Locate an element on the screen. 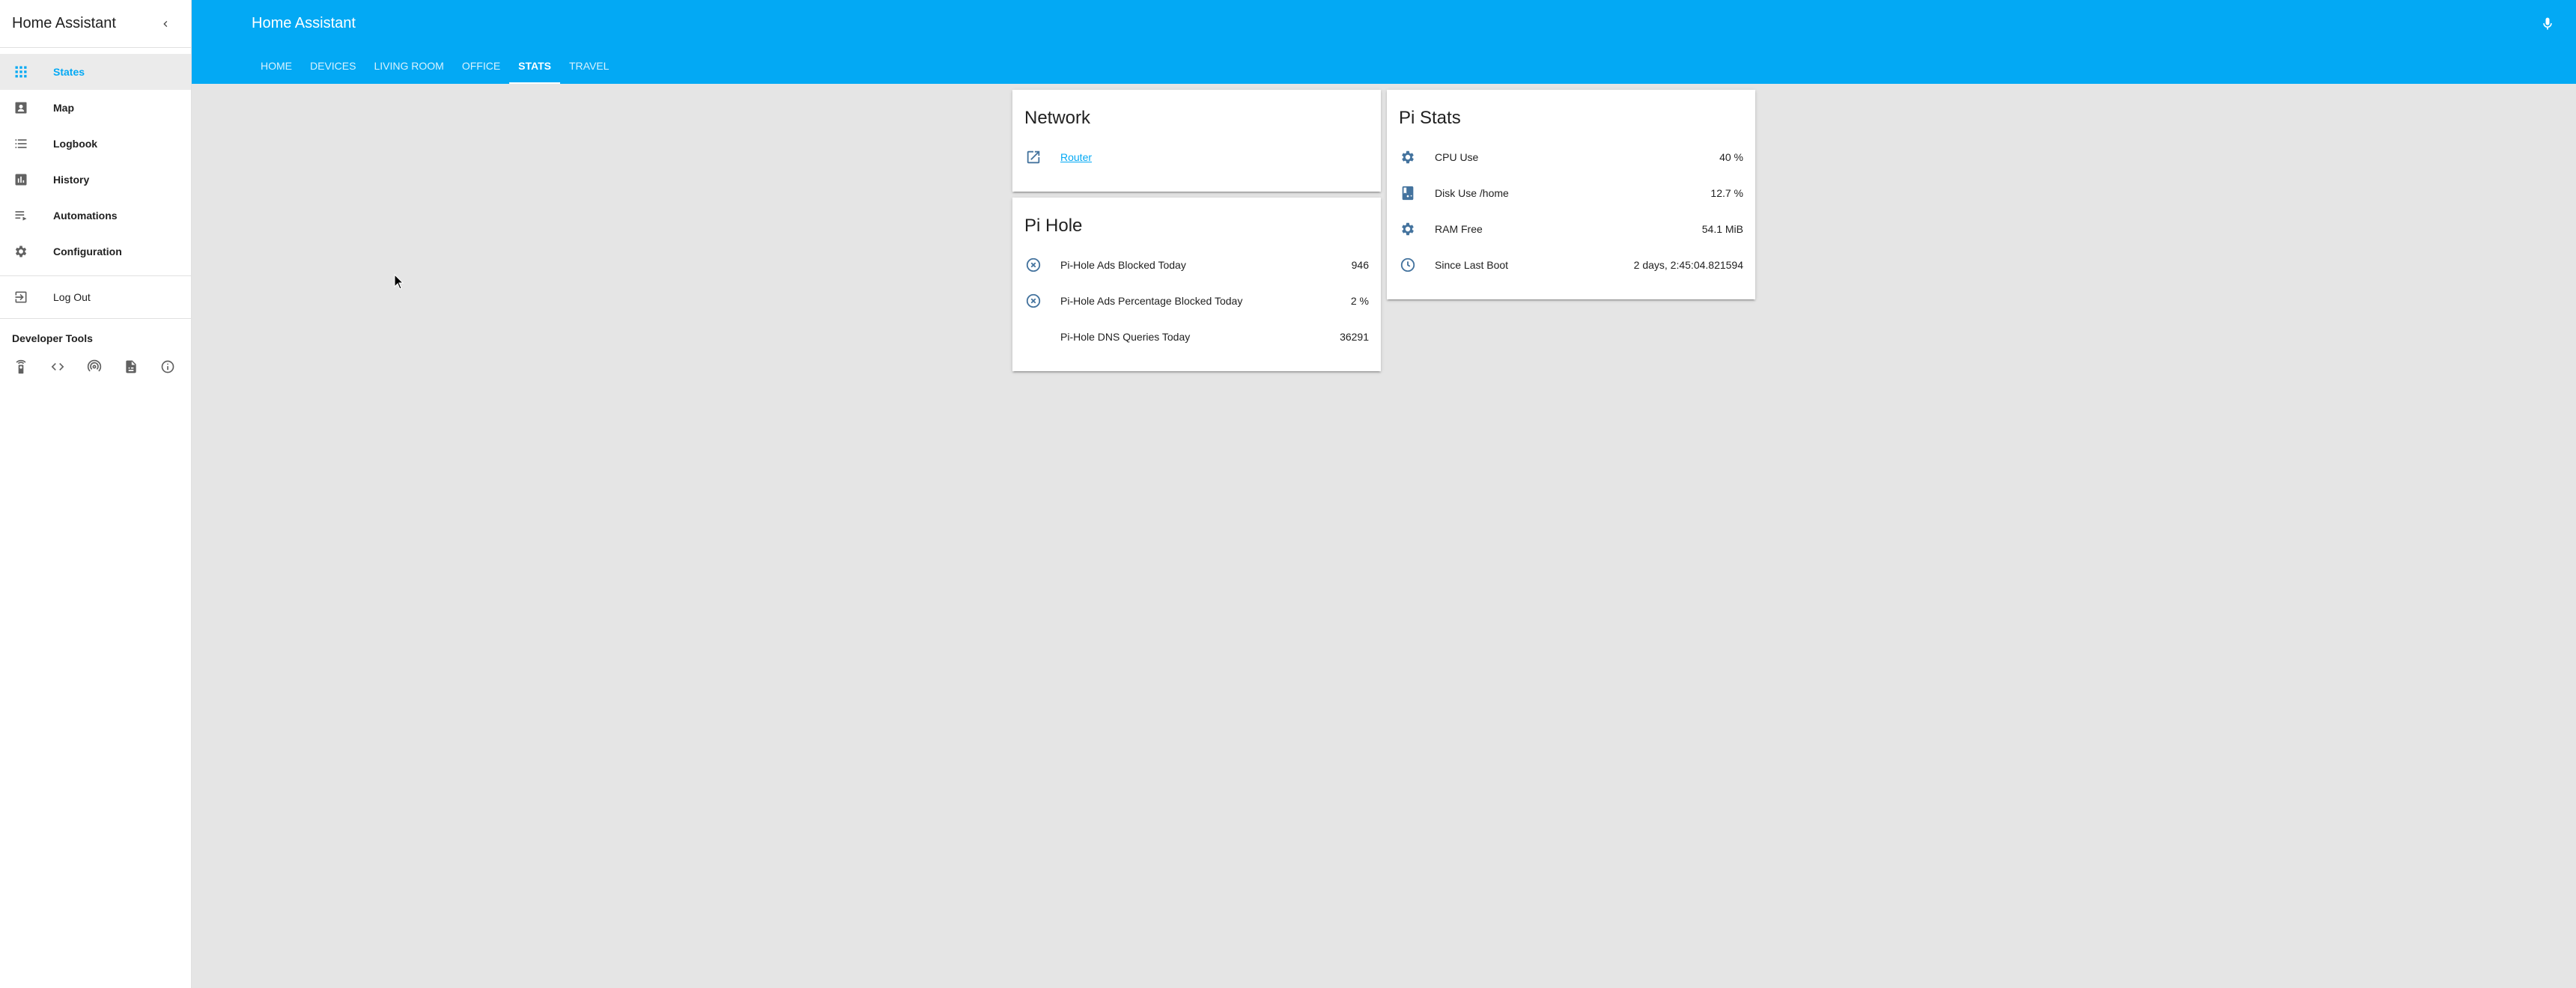 The image size is (2576, 988). sidebar-item-map: Map is located at coordinates (95, 108).